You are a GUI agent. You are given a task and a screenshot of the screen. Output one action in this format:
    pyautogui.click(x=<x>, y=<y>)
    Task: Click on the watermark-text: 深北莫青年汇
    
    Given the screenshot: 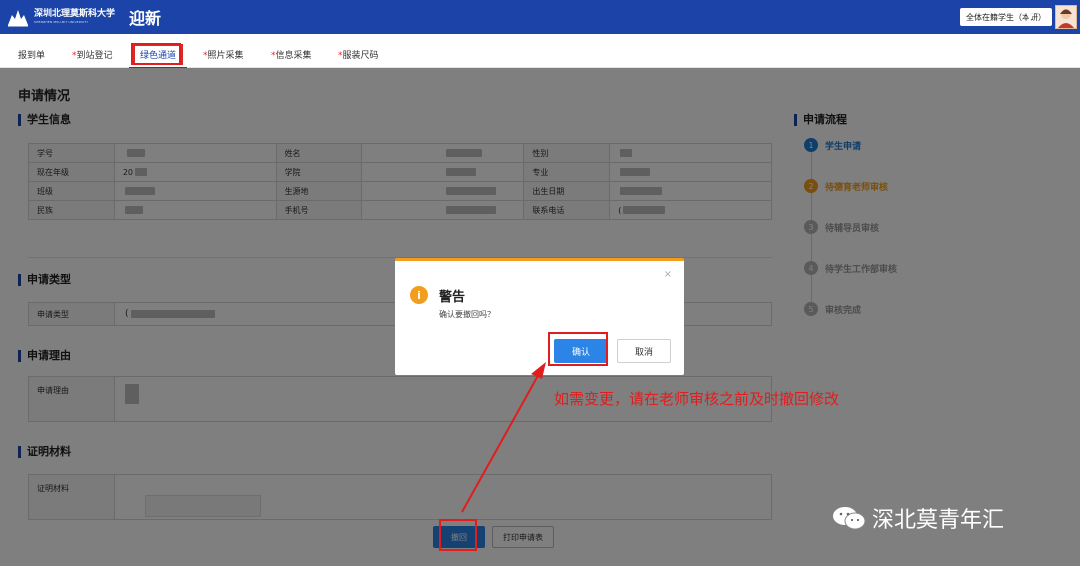 What is the action you would take?
    pyautogui.click(x=938, y=520)
    